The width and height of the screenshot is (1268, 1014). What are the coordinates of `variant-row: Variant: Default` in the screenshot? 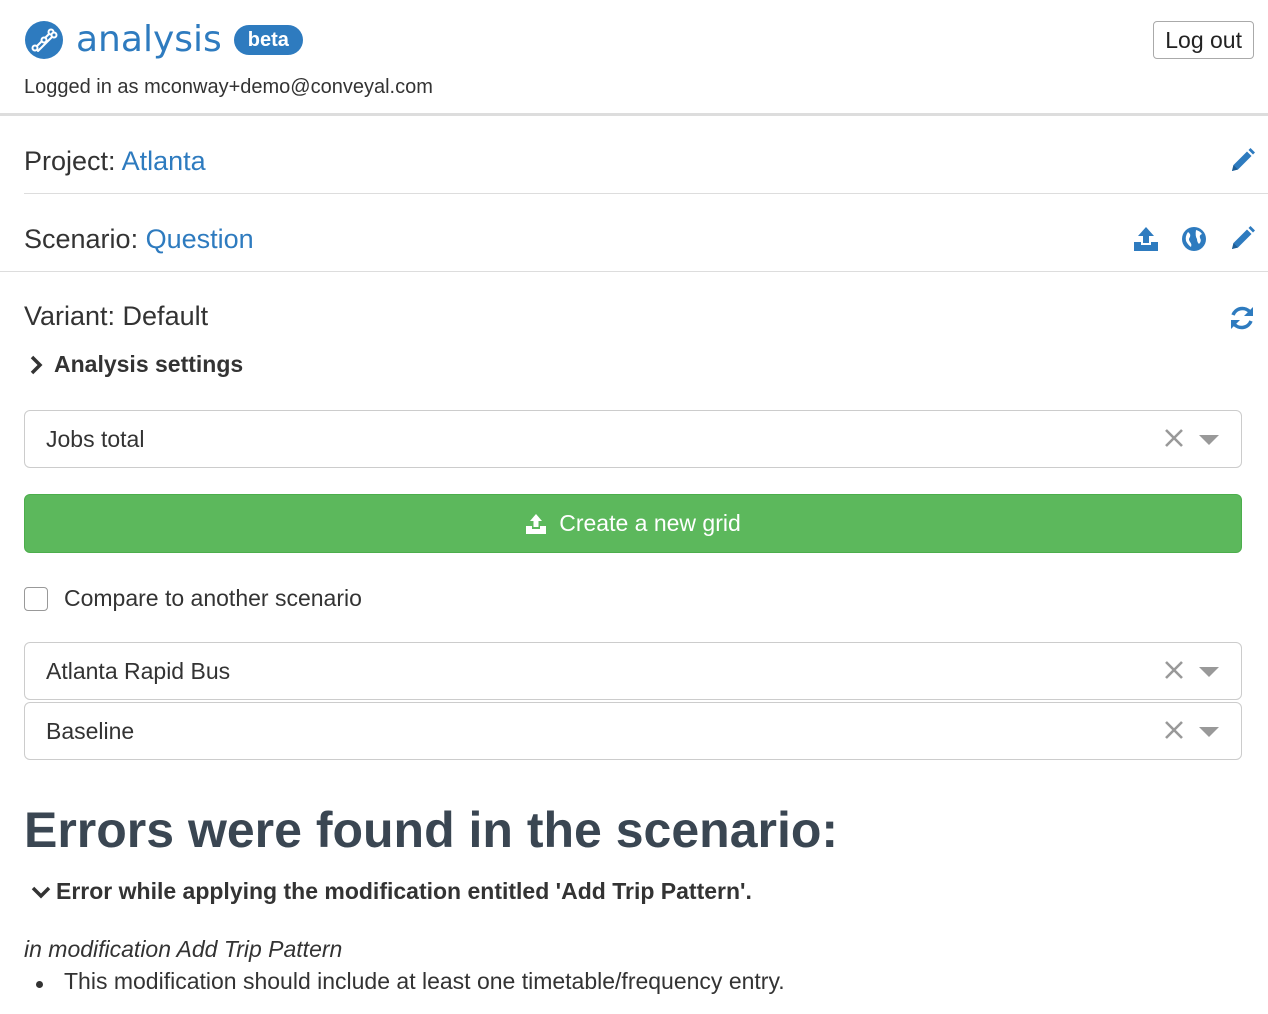 It's located at (634, 302).